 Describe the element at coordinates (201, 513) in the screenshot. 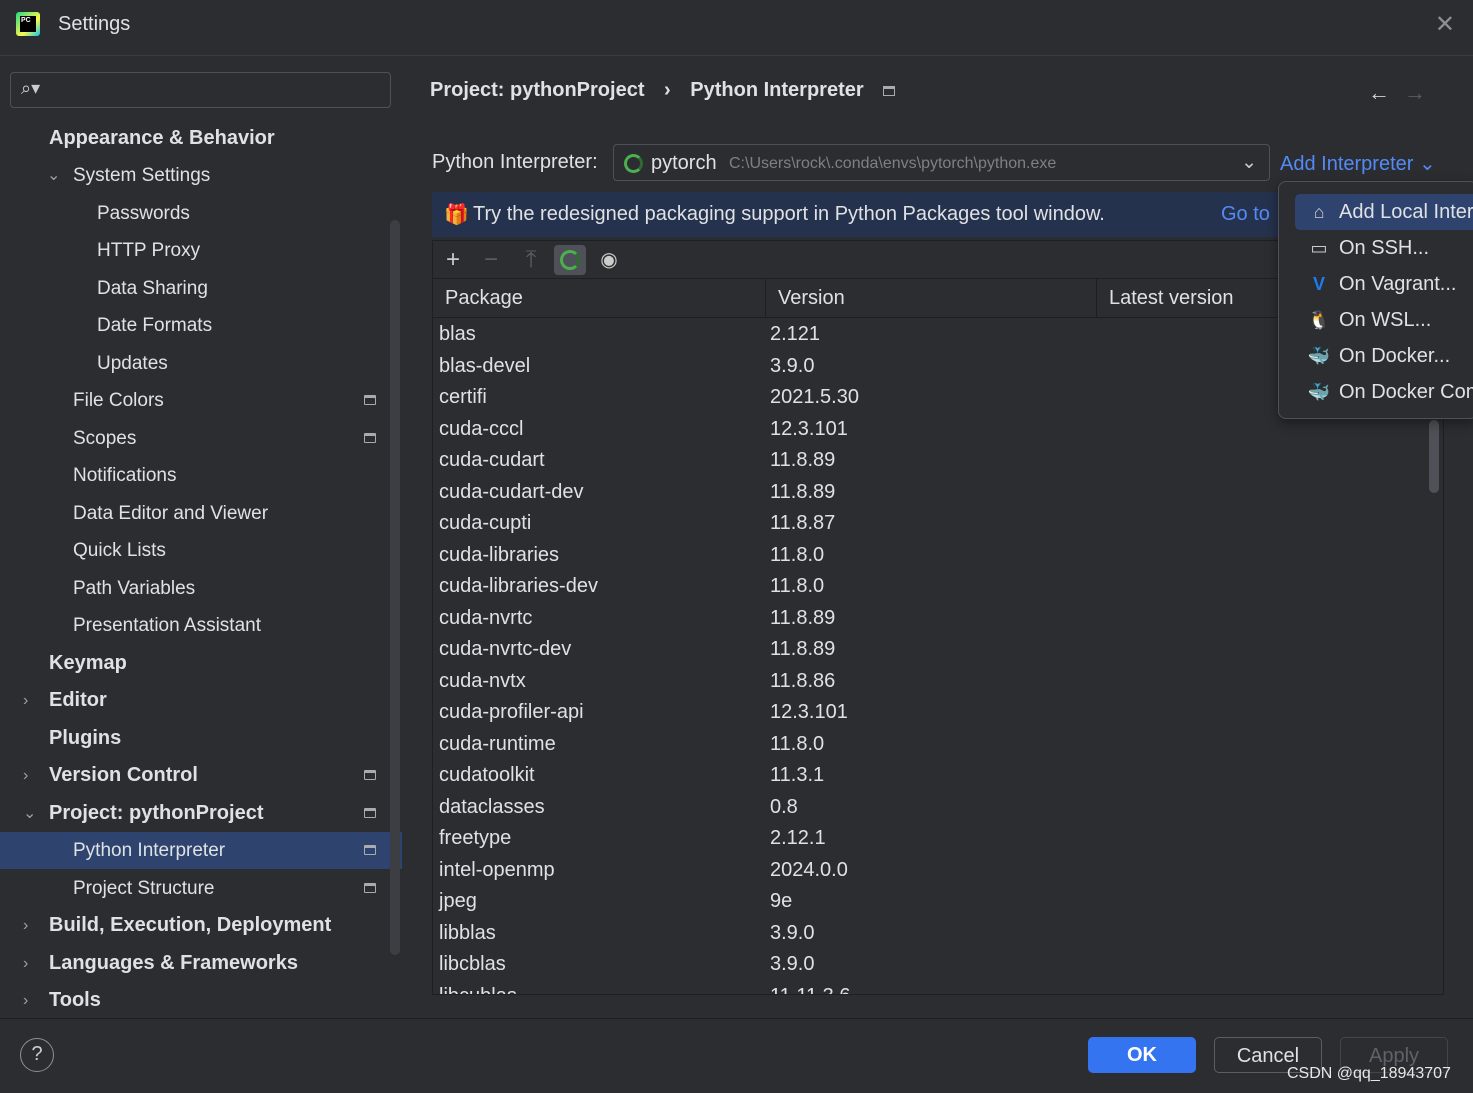

I see `sidebar-item-data-editor-and-viewer: Data Editor and Viewer` at that location.